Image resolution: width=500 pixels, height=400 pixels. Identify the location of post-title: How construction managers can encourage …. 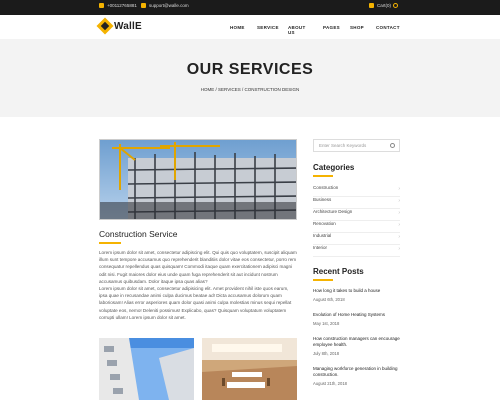
(356, 342).